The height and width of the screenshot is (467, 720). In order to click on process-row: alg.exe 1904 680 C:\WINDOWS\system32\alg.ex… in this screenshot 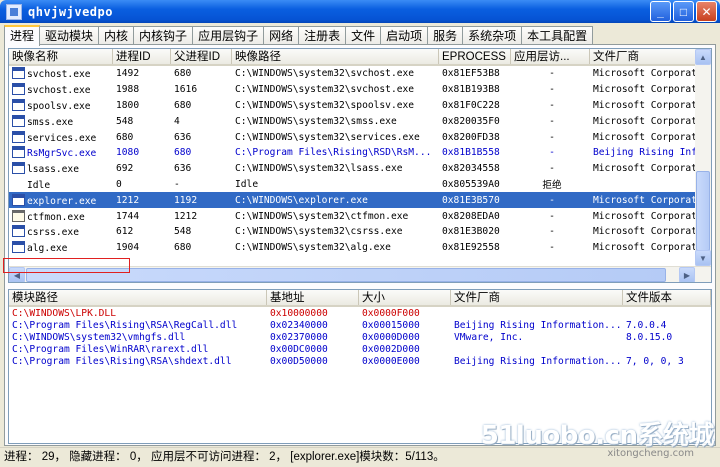, I will do `click(360, 248)`.